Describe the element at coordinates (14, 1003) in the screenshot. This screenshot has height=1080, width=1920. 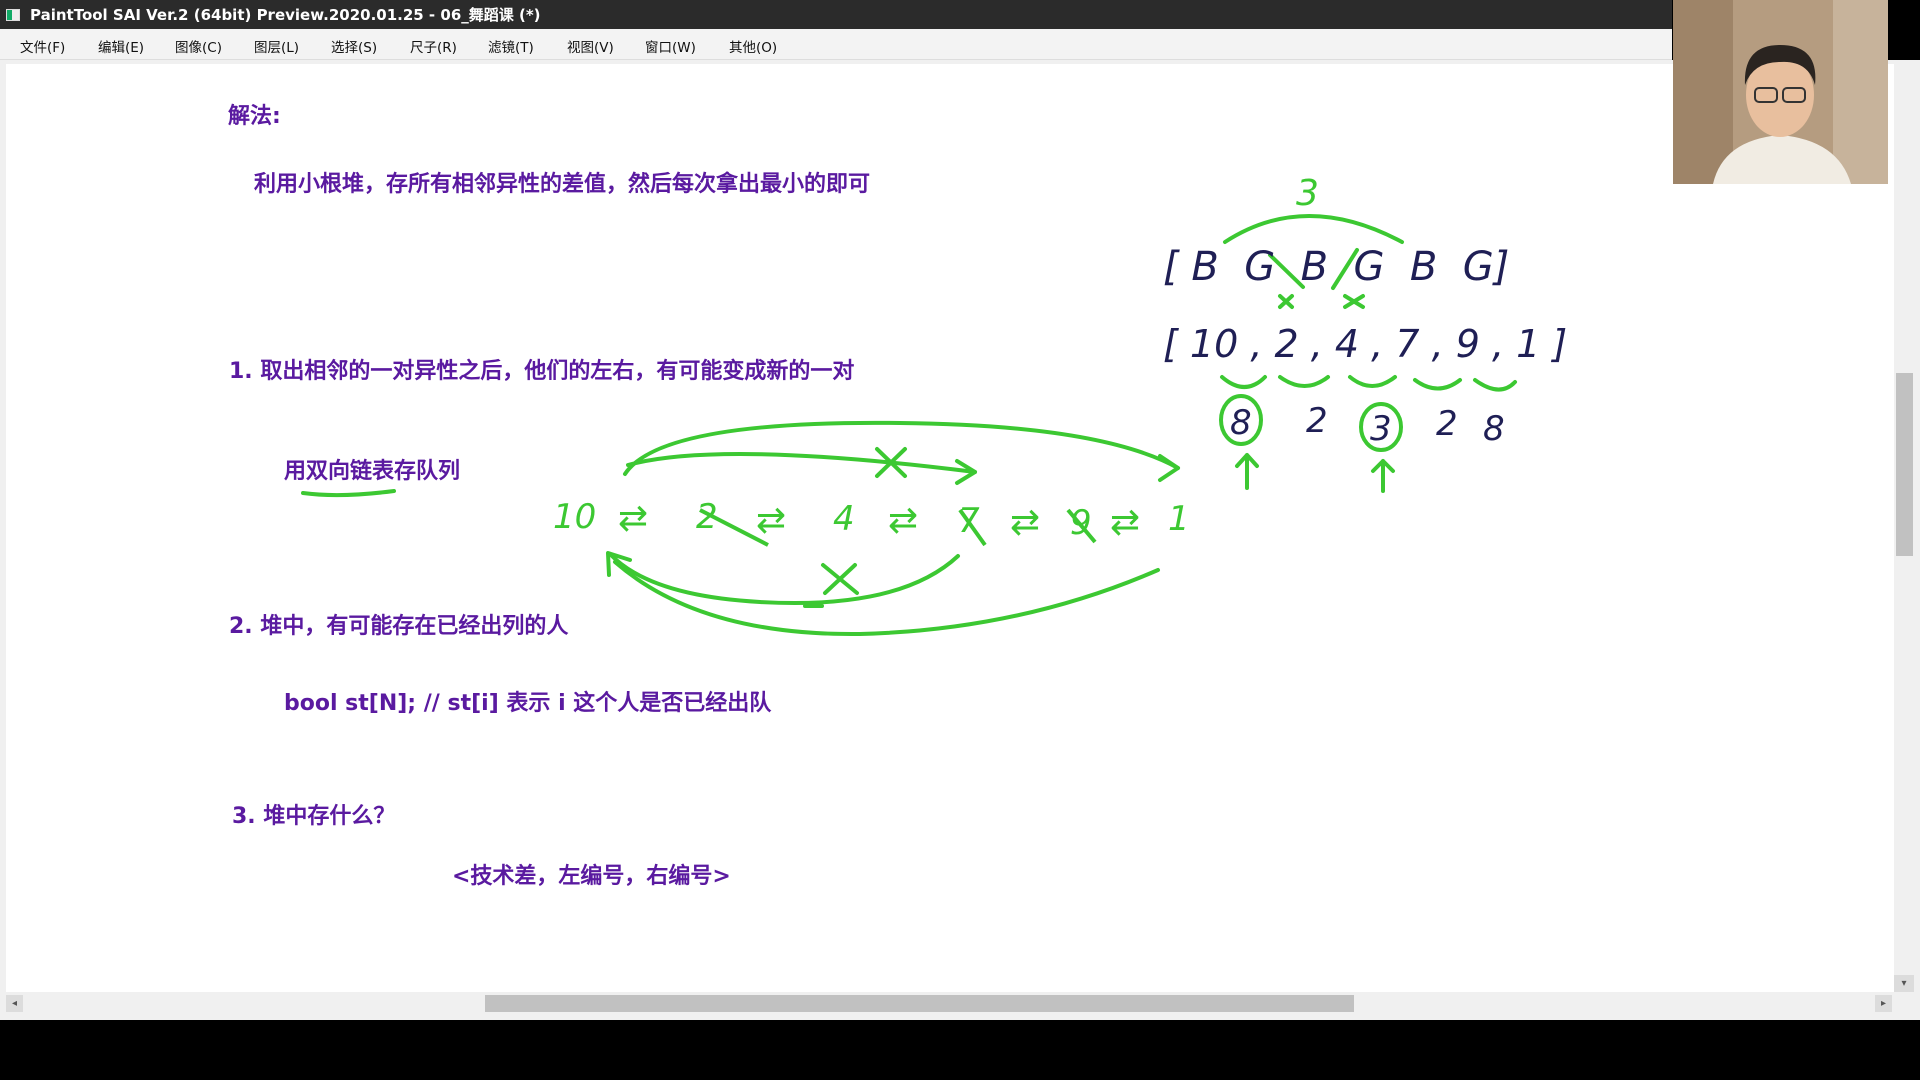
I see `scroll-left-icon: ◂` at that location.